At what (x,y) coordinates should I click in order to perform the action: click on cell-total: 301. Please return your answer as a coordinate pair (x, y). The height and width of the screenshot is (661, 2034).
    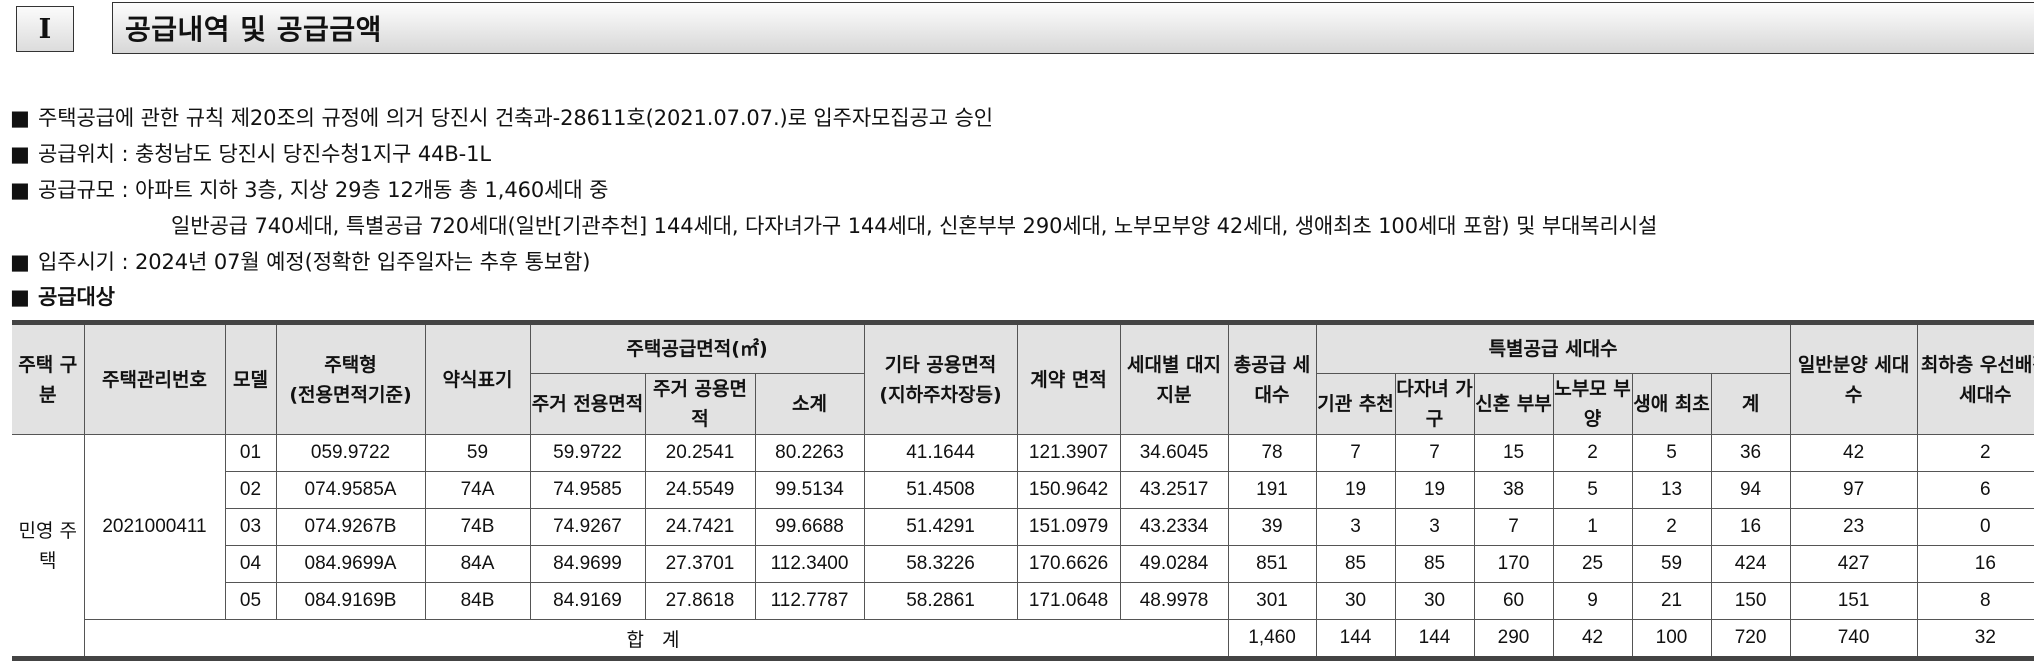
    Looking at the image, I should click on (1272, 601).